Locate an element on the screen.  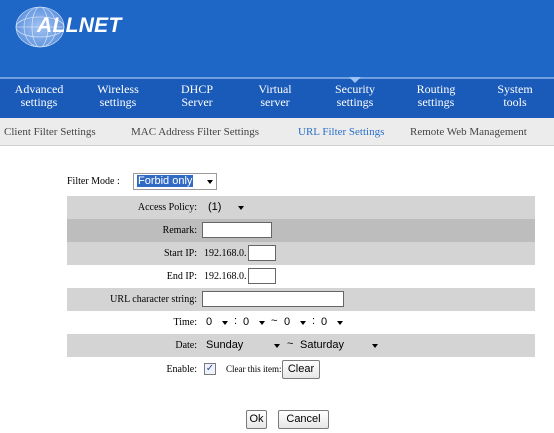
nav-system-tools: System tools is located at coordinates (515, 98).